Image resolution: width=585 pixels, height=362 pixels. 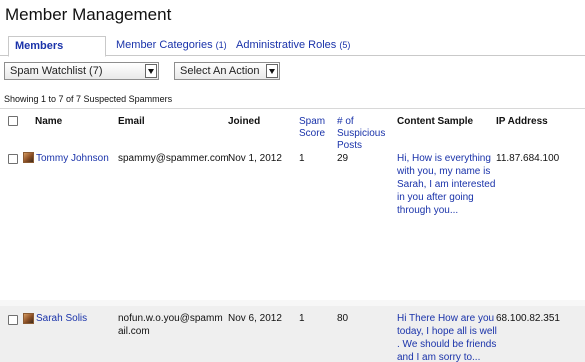 I want to click on column-header-email: Email, so click(x=131, y=121).